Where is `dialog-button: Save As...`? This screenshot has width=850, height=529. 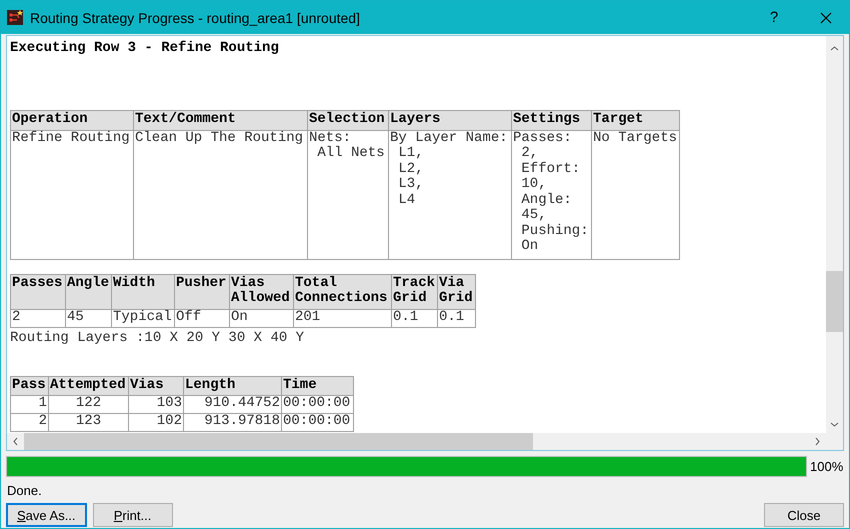 dialog-button: Save As... is located at coordinates (46, 515).